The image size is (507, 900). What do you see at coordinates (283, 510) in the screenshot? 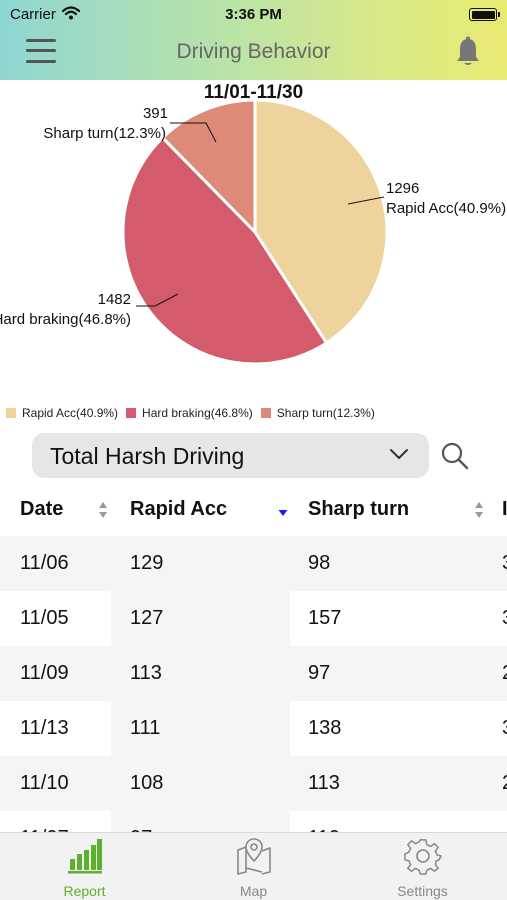
I see `sort-desc-icon` at bounding box center [283, 510].